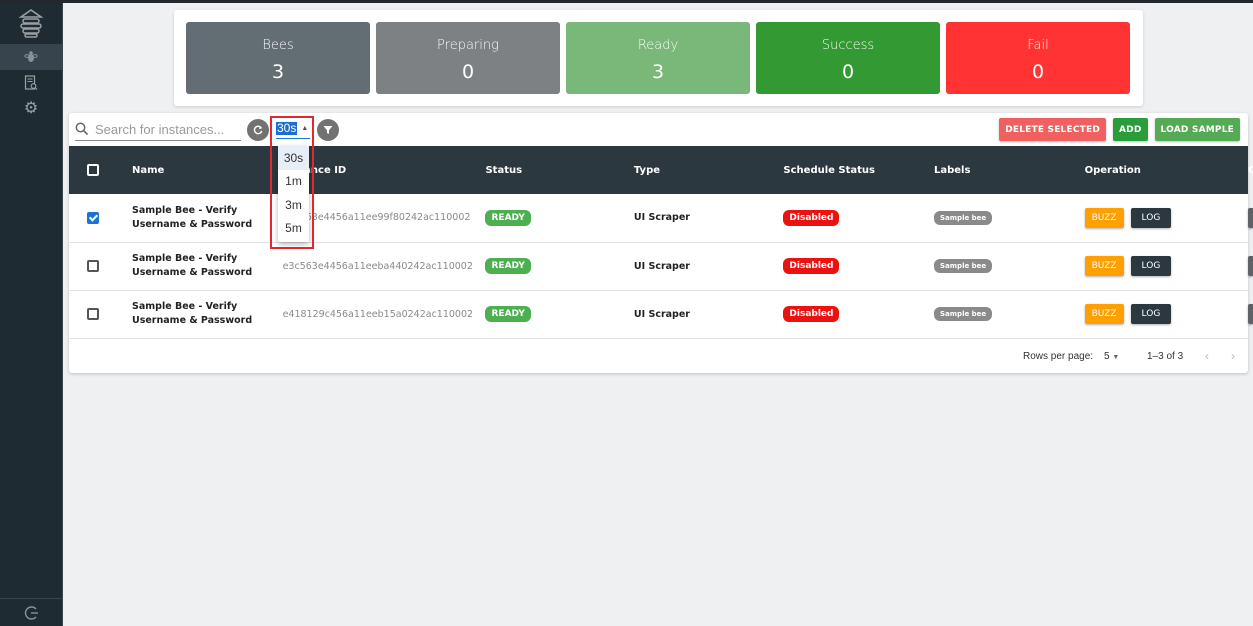  I want to click on sidebar-item-reports, so click(31, 83).